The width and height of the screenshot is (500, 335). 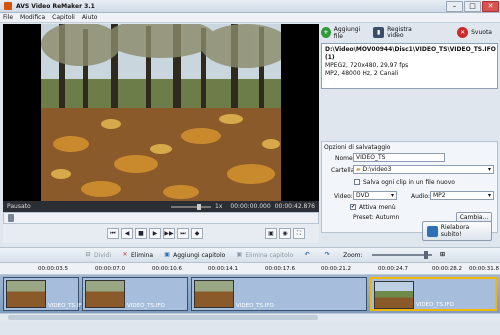 What do you see at coordinates (127, 233) in the screenshot?
I see `step-back-icon: ◀` at bounding box center [127, 233].